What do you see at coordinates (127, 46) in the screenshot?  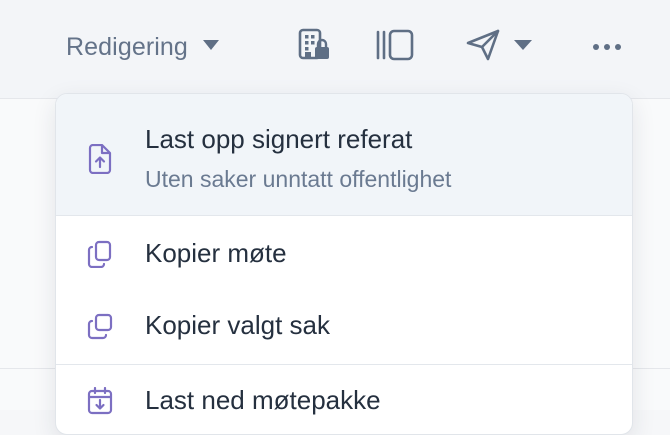 I see `mode-label: Redigering` at bounding box center [127, 46].